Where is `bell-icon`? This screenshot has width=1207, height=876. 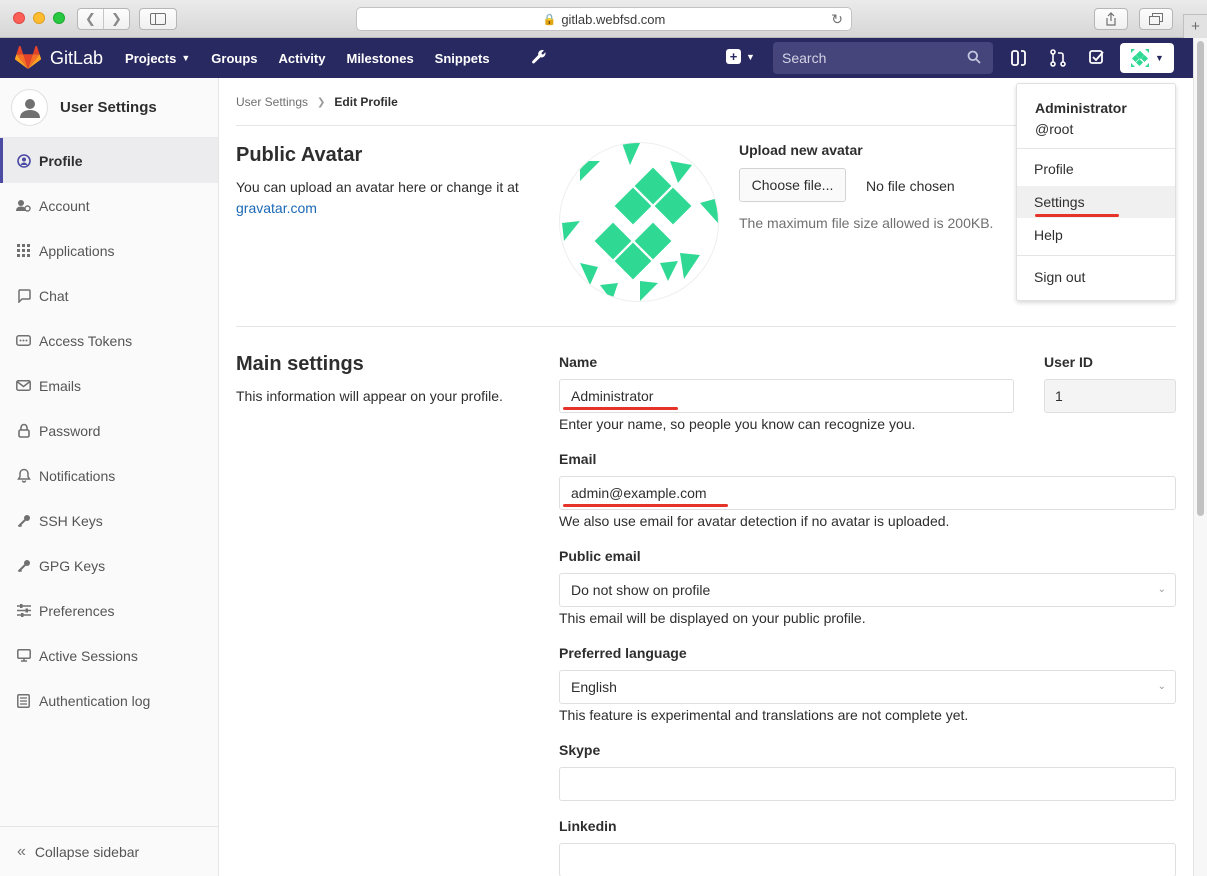 bell-icon is located at coordinates (23, 475).